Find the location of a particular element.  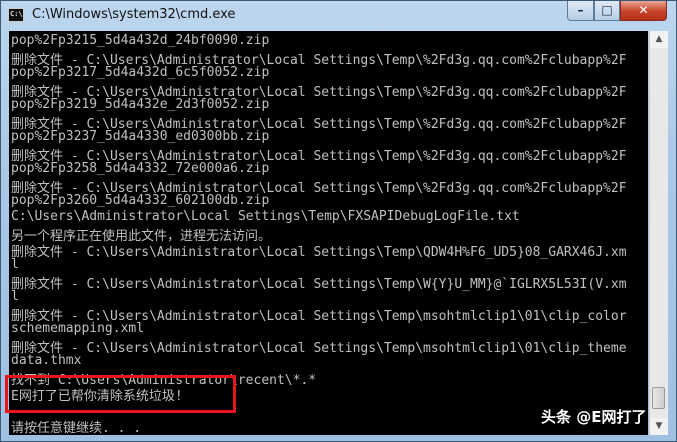

scroll-up-arrow-icon: ▲ is located at coordinates (659, 39).